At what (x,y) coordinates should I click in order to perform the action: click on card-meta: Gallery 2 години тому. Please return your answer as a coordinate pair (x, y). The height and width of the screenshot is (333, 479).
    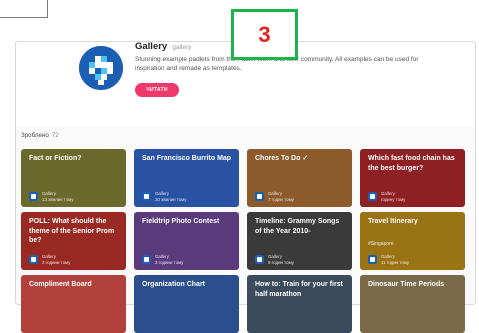
    Looking at the image, I should click on (49, 259).